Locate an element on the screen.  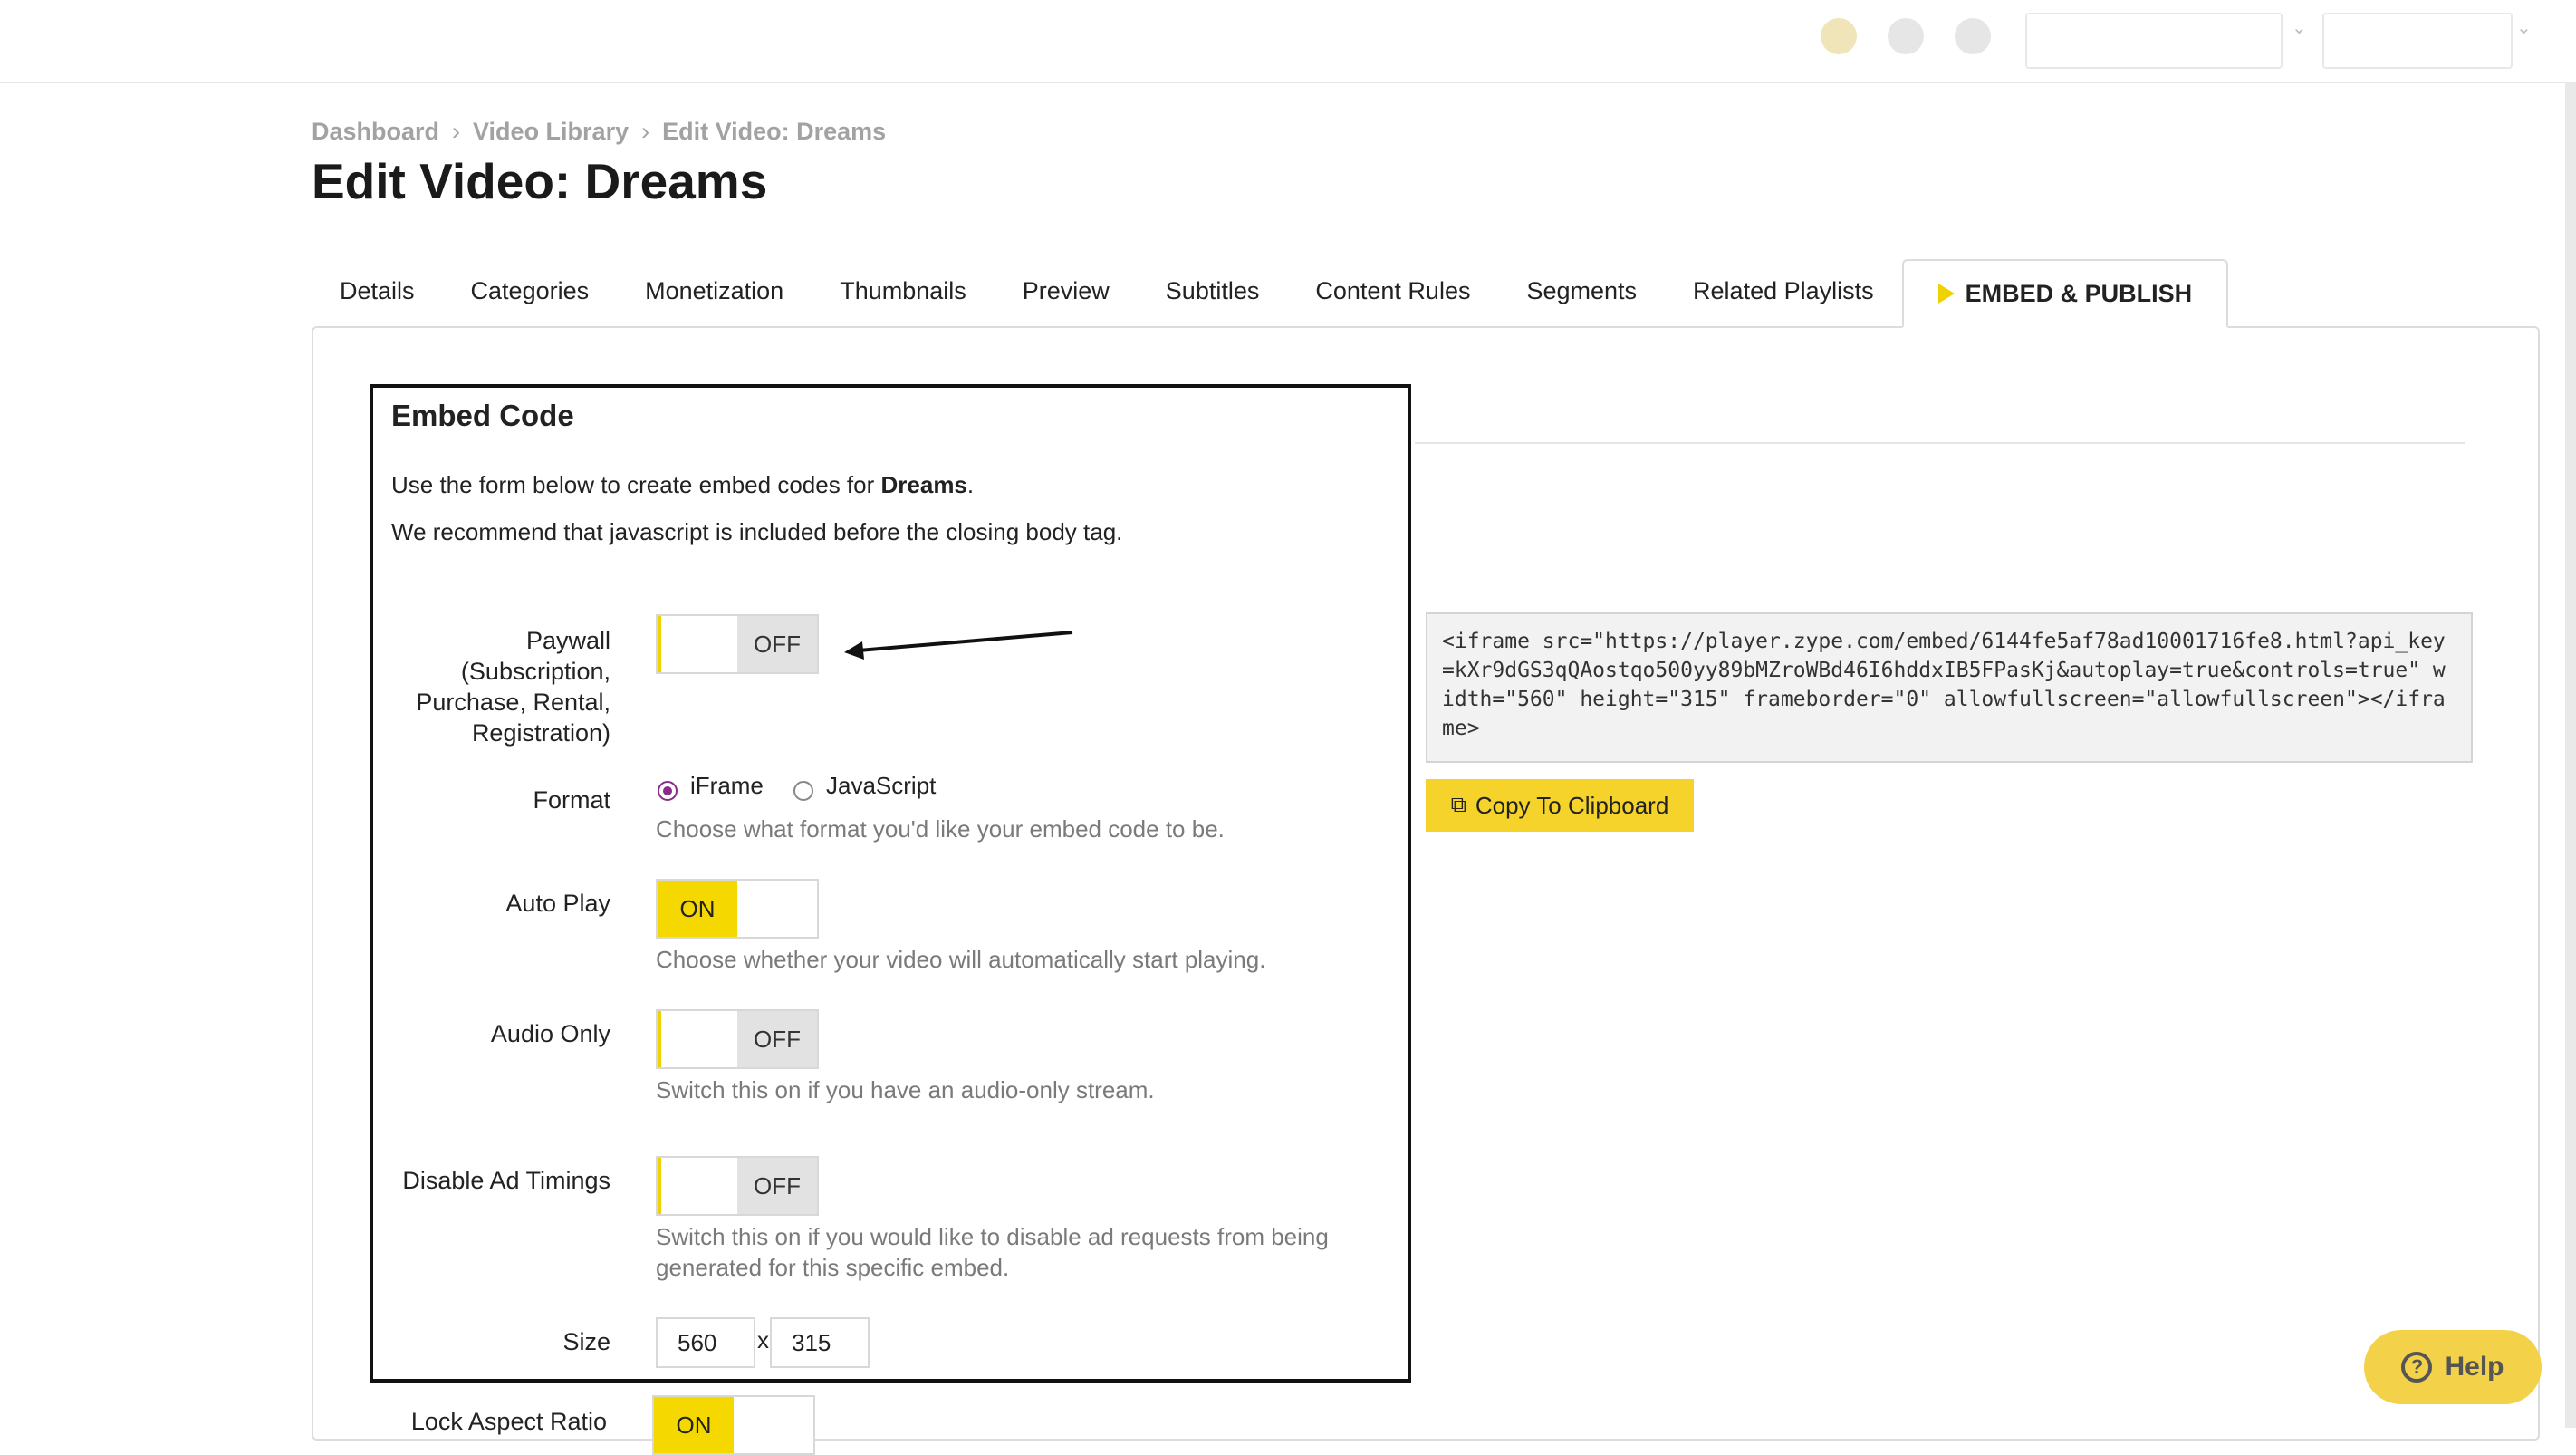
help-line: generated for this specific embed. is located at coordinates (833, 1267).